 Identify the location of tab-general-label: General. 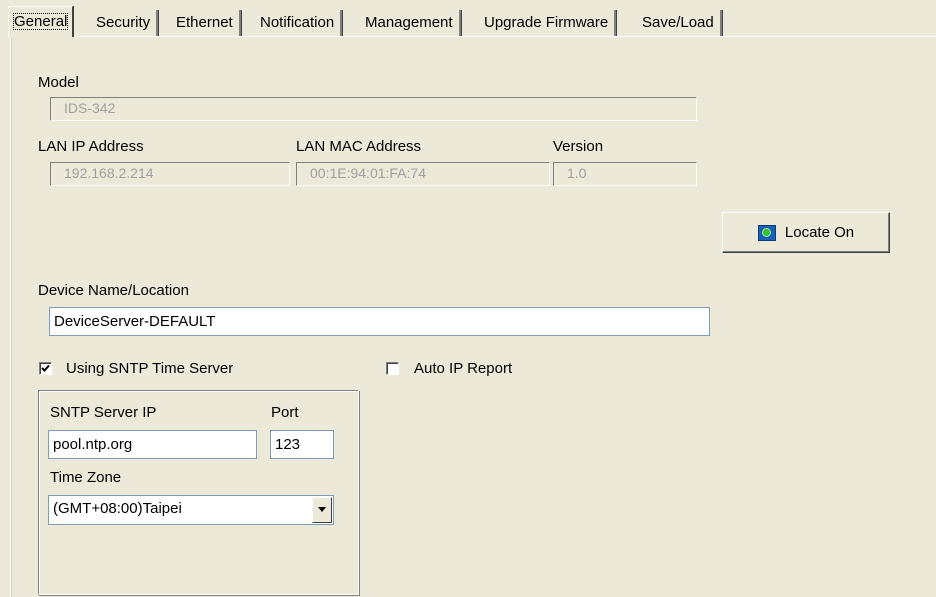
(41, 21).